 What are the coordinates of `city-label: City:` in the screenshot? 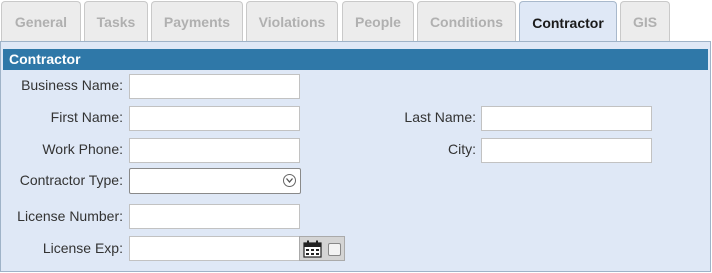 It's located at (462, 149).